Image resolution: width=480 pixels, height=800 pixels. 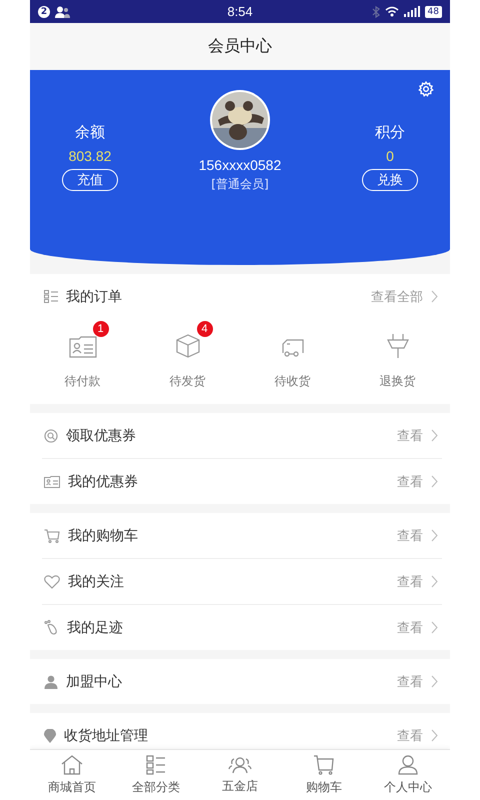 I want to click on box-icon, so click(x=187, y=346).